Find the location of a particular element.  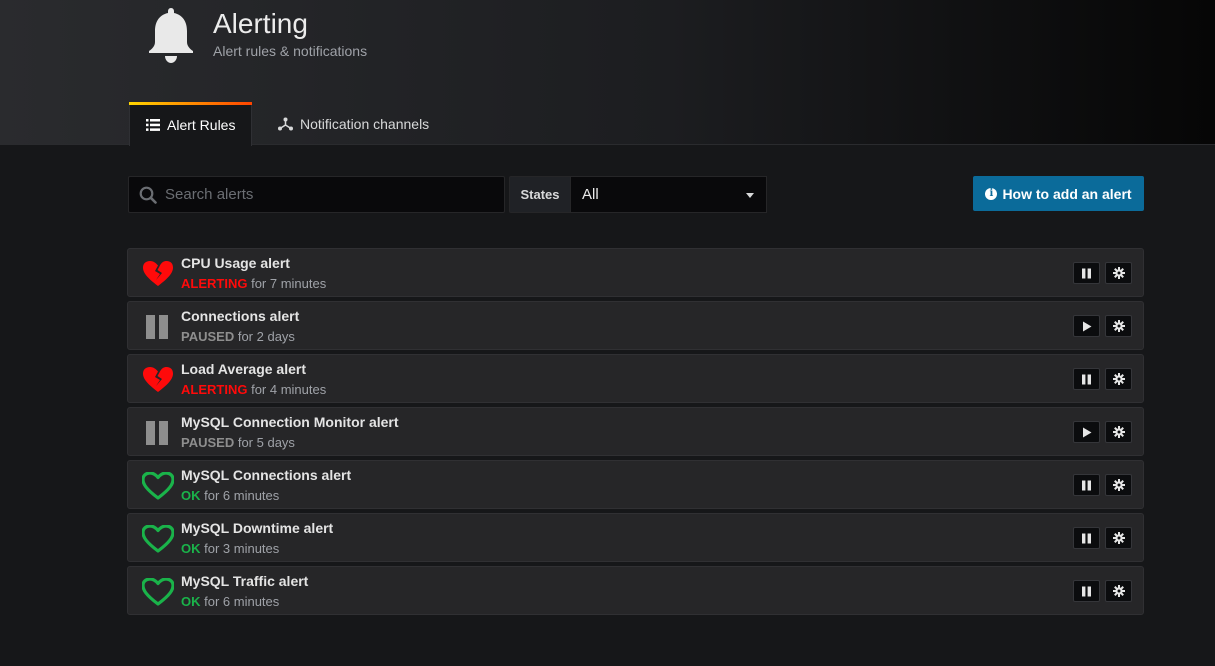

alert-rule-name: Connections alert is located at coordinates (240, 316).